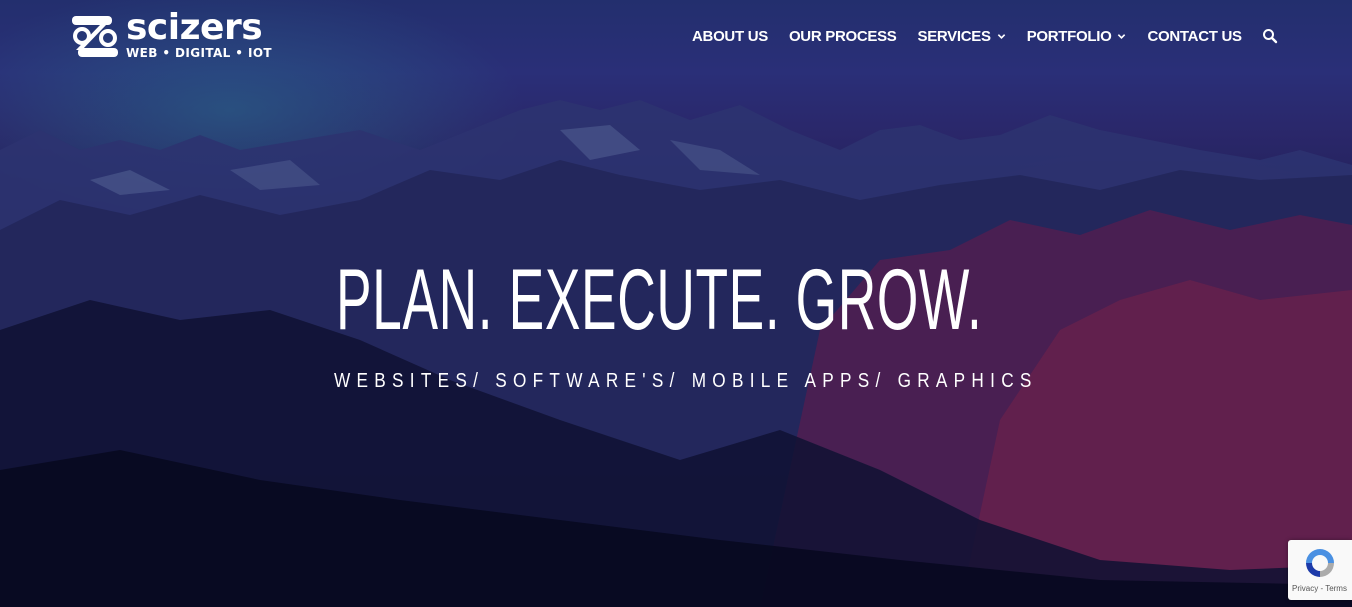 The height and width of the screenshot is (607, 1352). I want to click on recaptcha-icon, so click(1320, 563).